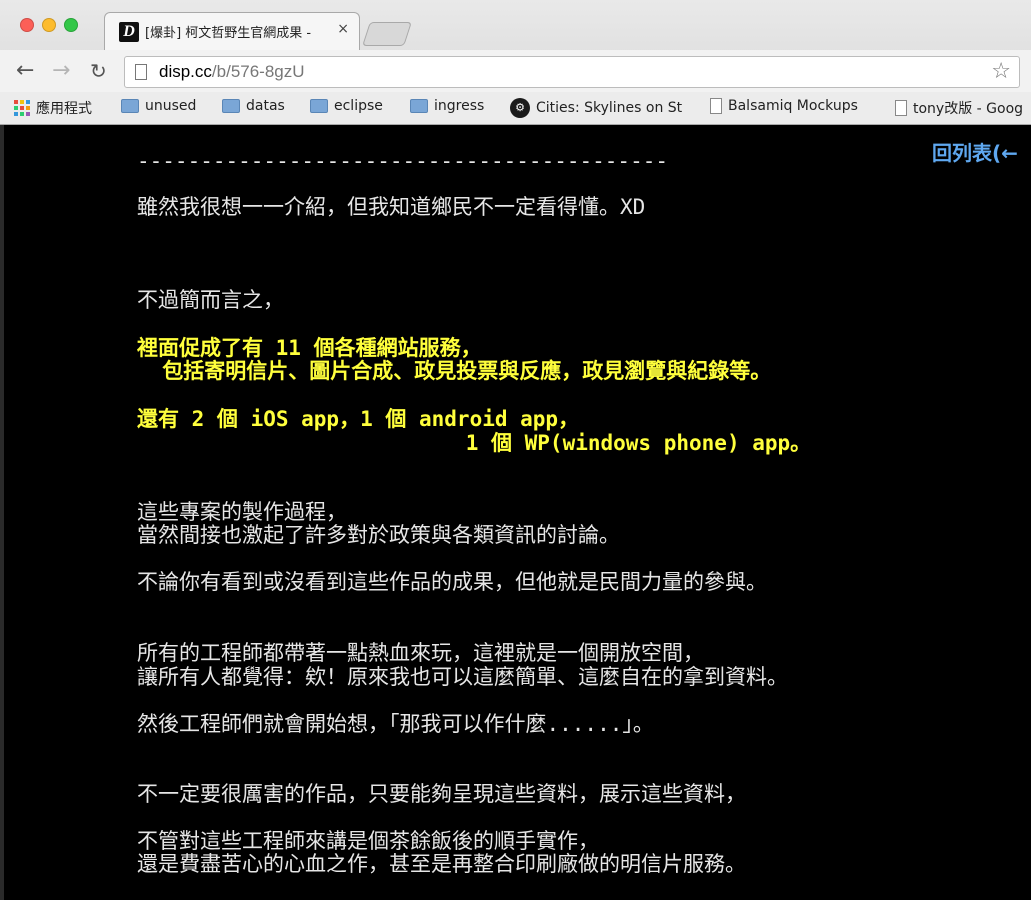  I want to click on article-line: 這些專案的製作過程，, so click(242, 512).